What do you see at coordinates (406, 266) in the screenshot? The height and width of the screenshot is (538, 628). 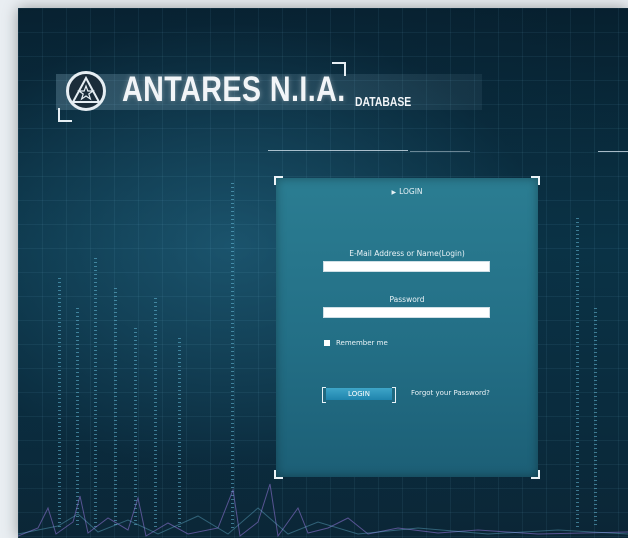 I see `email-field` at bounding box center [406, 266].